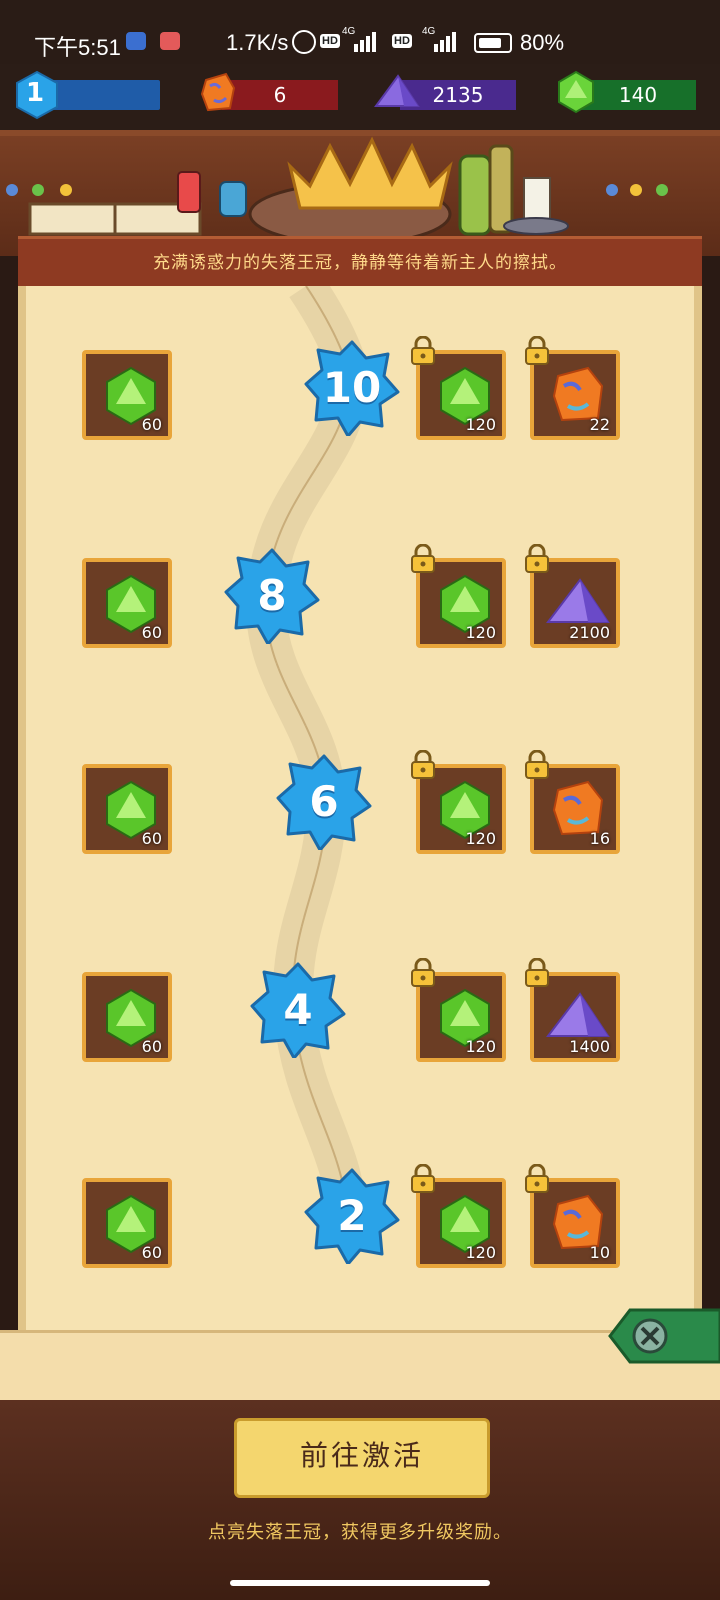 The width and height of the screenshot is (720, 1600). Describe the element at coordinates (589, 1046) in the screenshot. I see `reward-value: 1400` at that location.